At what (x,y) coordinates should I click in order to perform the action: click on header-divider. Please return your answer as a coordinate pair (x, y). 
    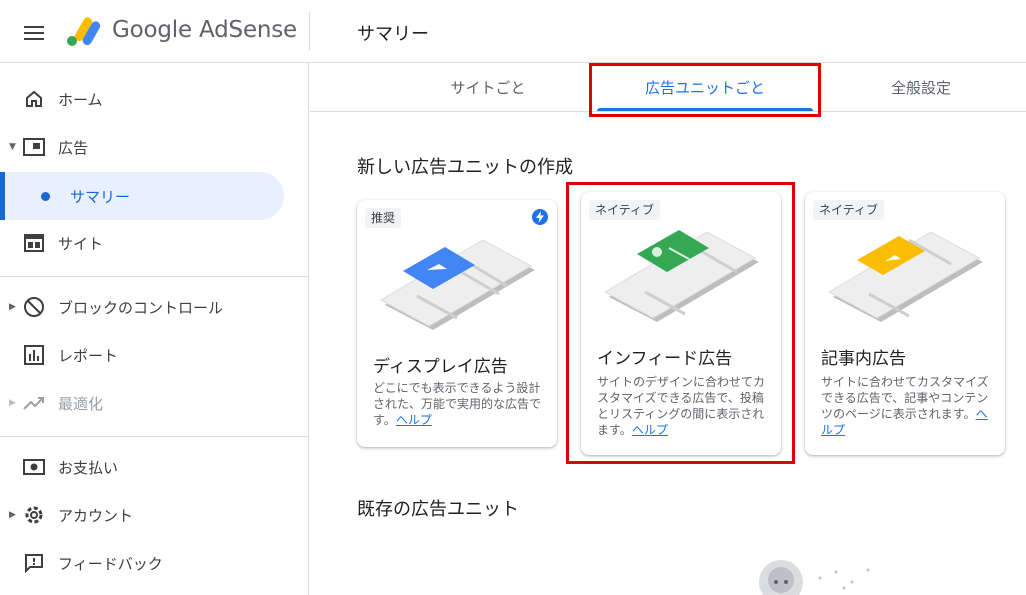
    Looking at the image, I should click on (309, 31).